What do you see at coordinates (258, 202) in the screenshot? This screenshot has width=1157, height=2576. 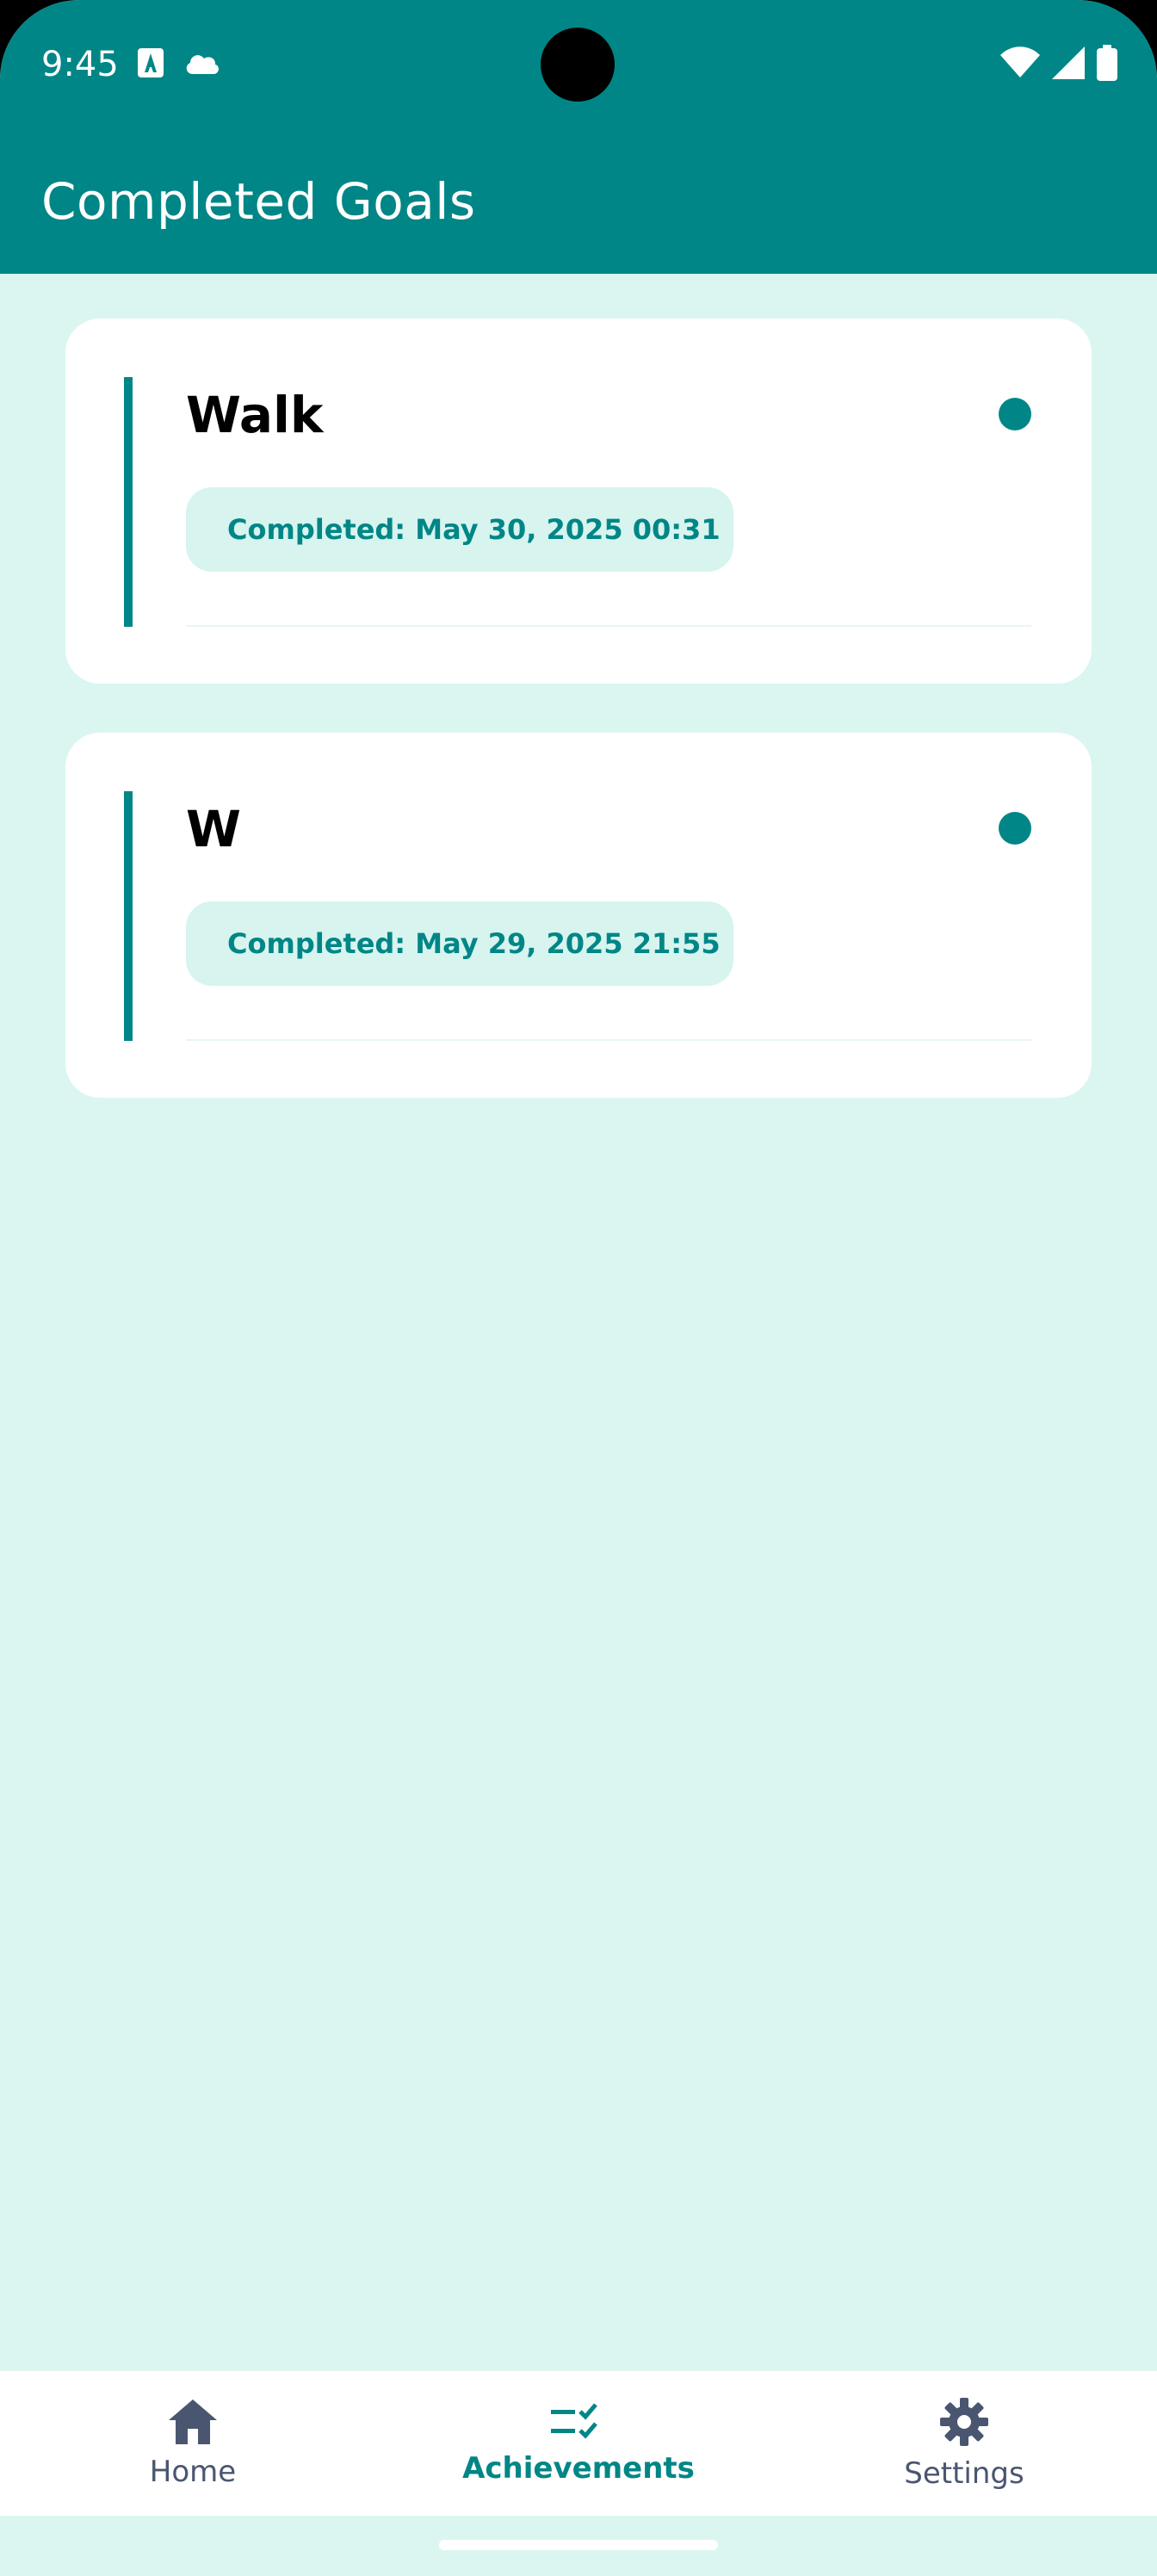 I see `page-title: Completed Goals` at bounding box center [258, 202].